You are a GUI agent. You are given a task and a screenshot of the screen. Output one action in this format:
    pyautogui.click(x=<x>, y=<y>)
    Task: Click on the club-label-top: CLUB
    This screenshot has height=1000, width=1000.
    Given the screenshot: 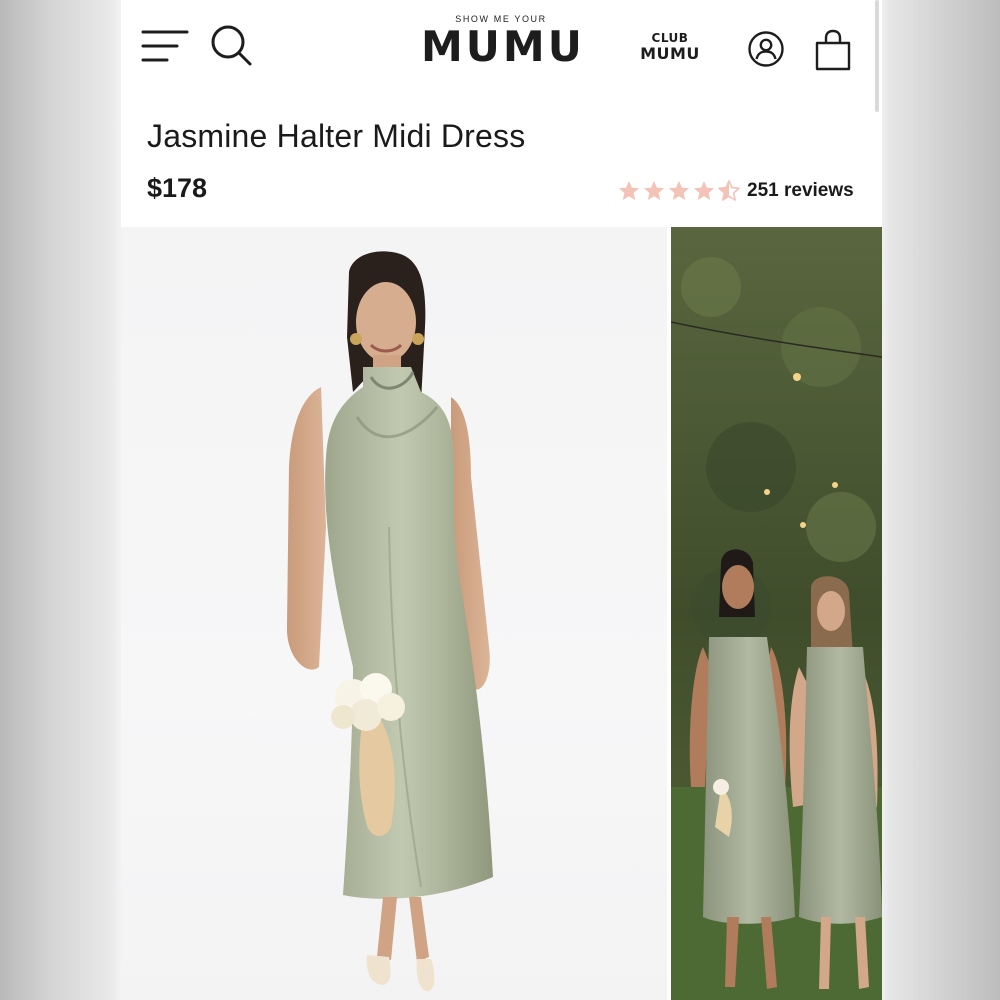 What is the action you would take?
    pyautogui.click(x=670, y=38)
    